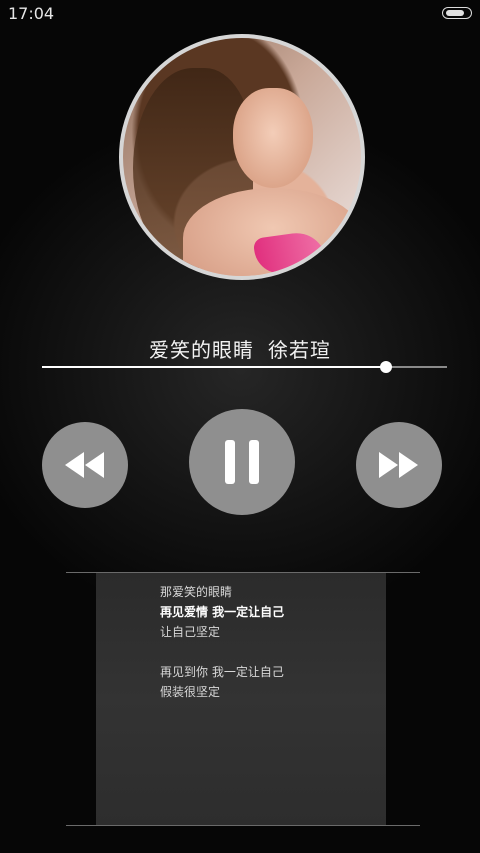  I want to click on battery-level, so click(455, 13).